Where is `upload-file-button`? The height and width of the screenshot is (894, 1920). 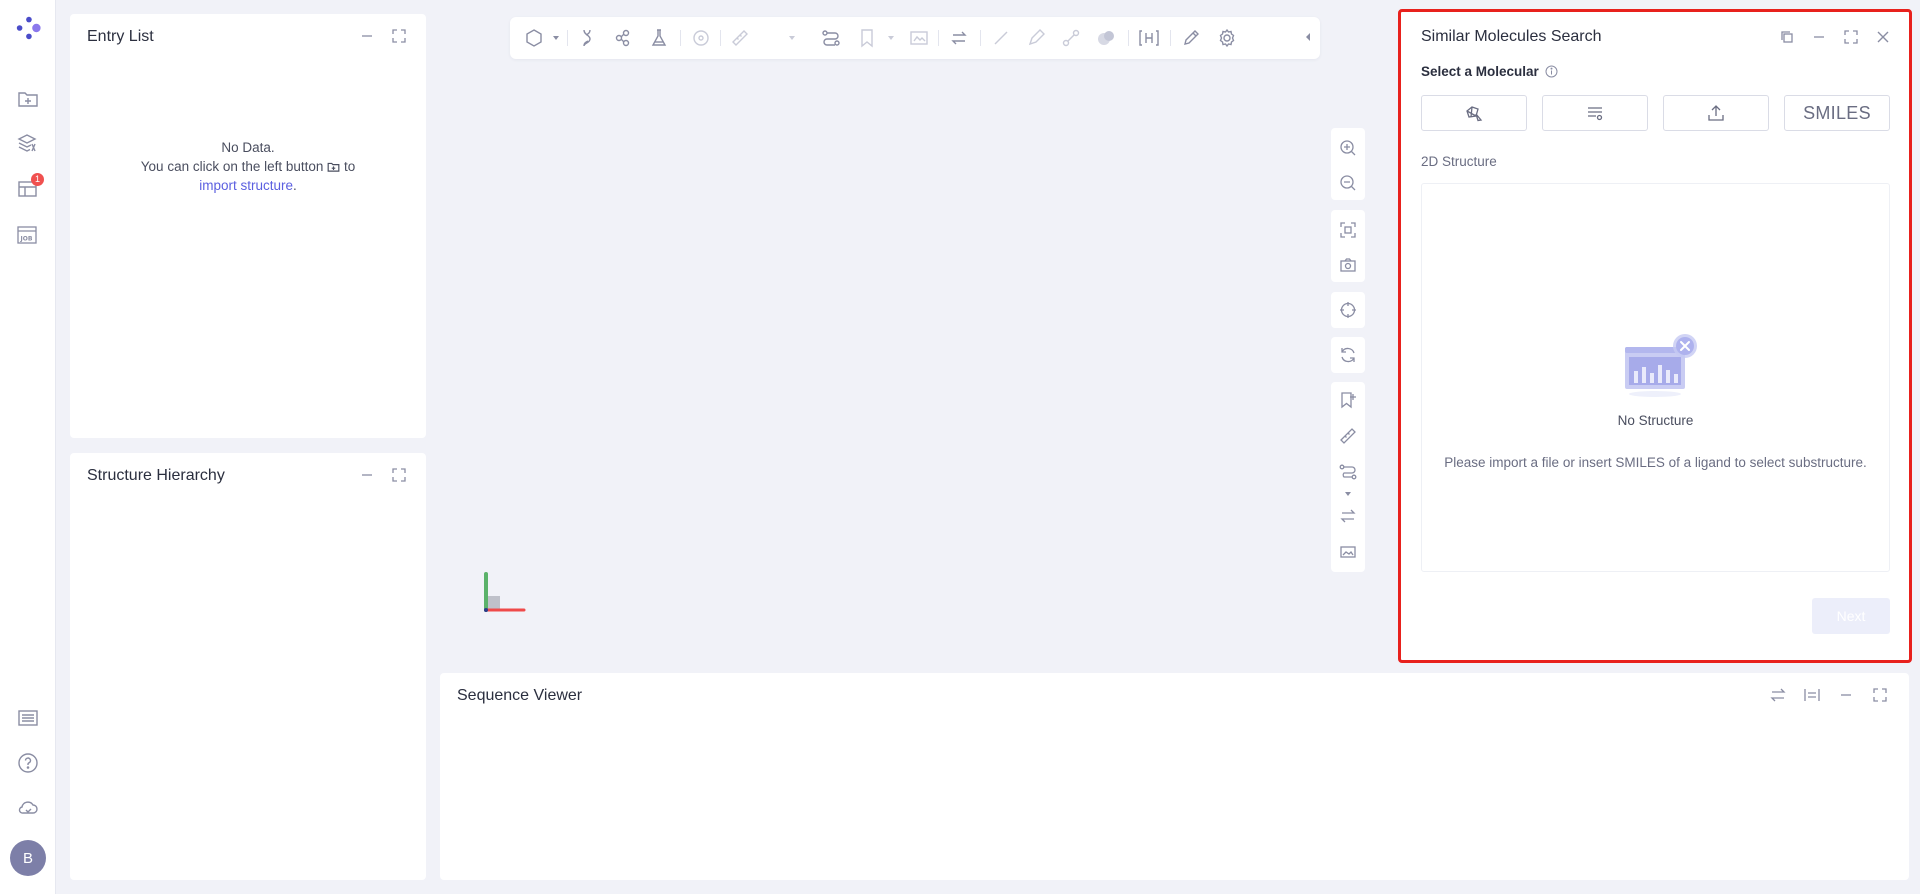 upload-file-button is located at coordinates (1716, 113).